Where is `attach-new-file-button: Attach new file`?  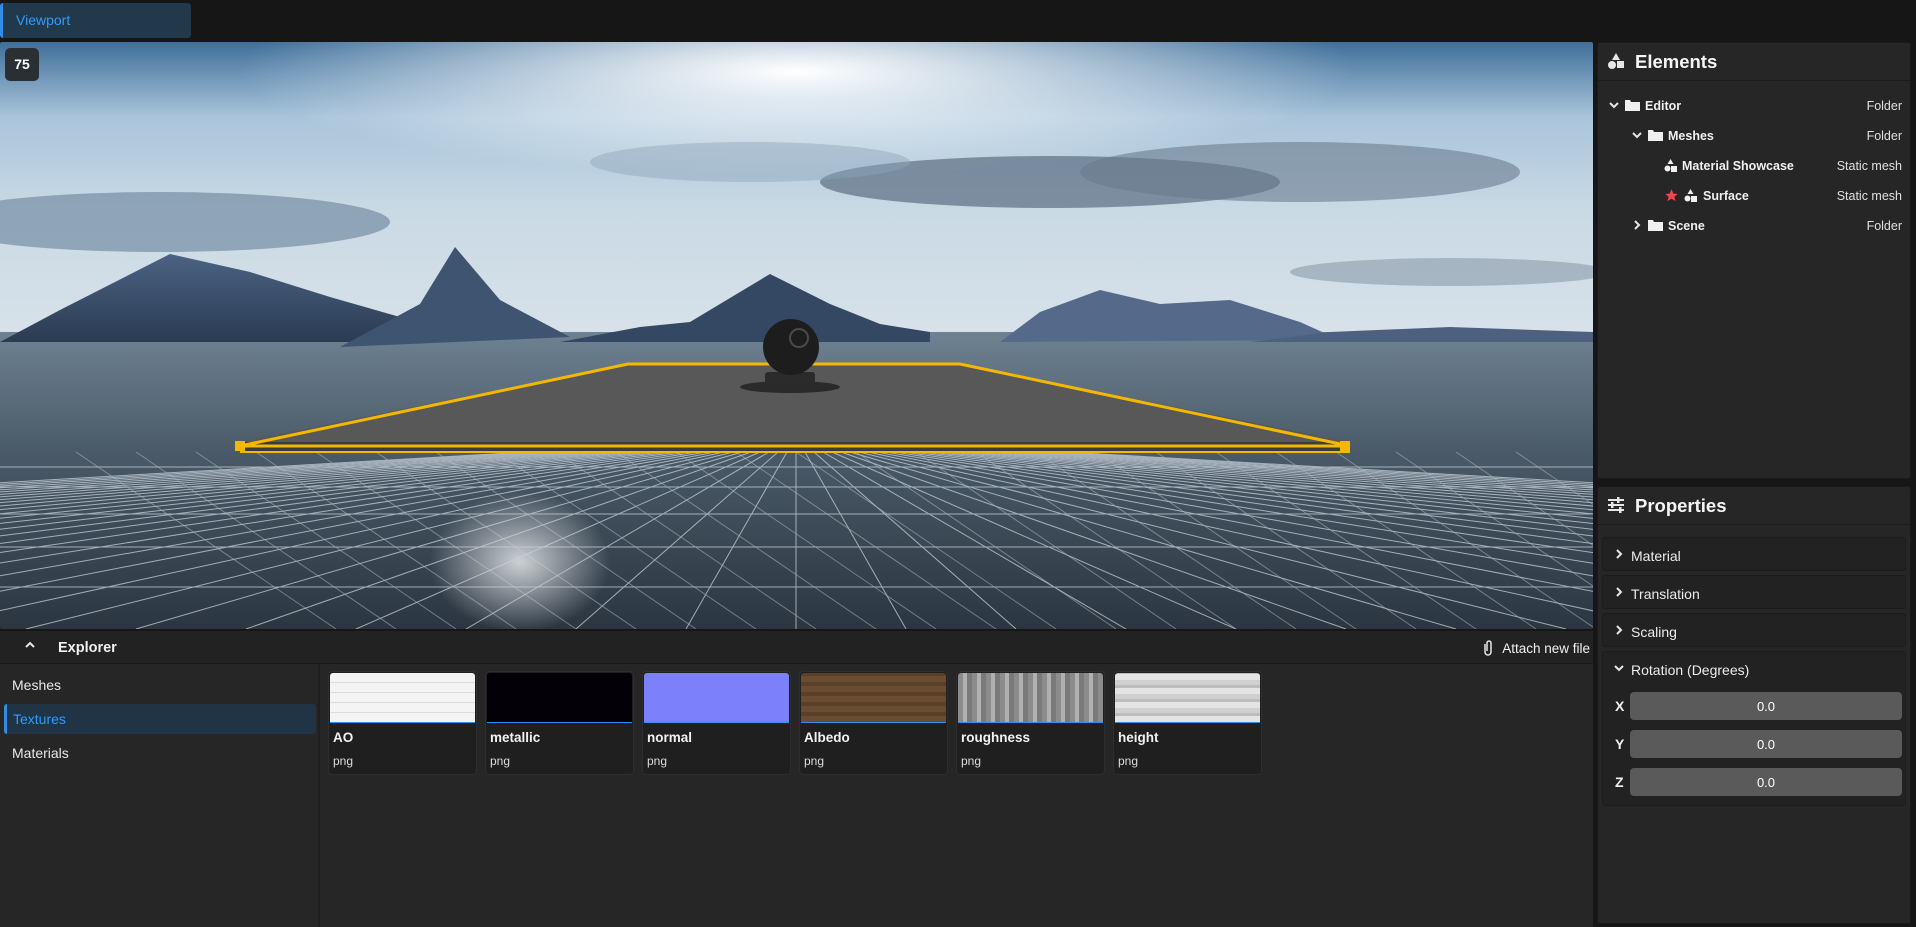 attach-new-file-button: Attach new file is located at coordinates (1536, 648).